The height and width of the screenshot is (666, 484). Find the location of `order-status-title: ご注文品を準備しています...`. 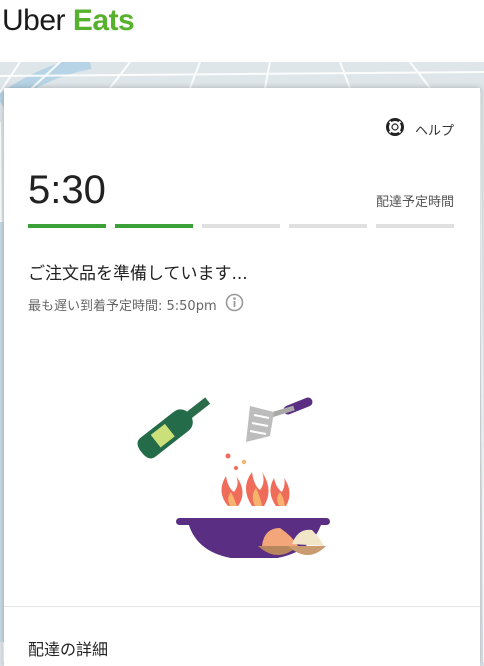

order-status-title: ご注文品を準備しています... is located at coordinates (138, 274).